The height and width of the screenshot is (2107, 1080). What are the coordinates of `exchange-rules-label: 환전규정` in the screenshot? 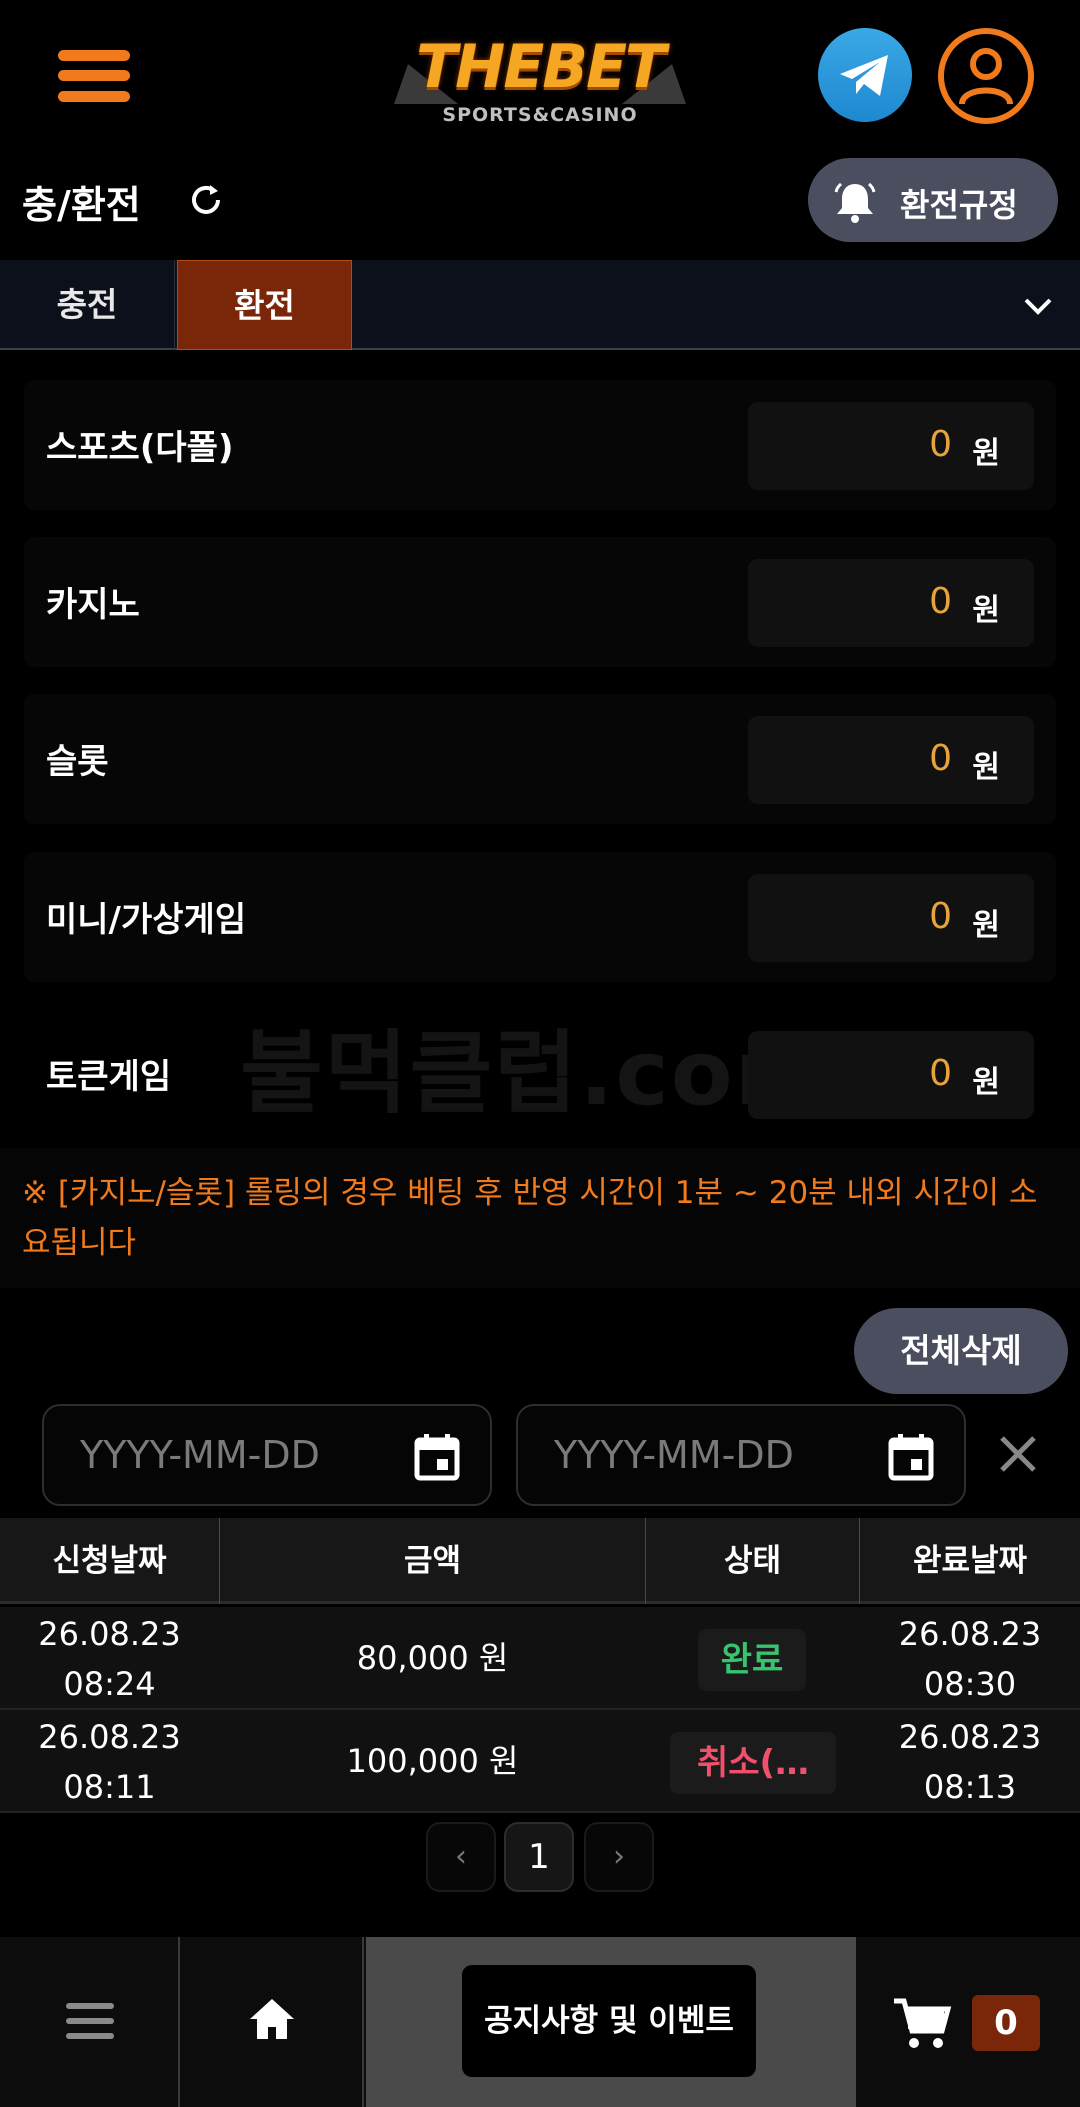 It's located at (959, 205).